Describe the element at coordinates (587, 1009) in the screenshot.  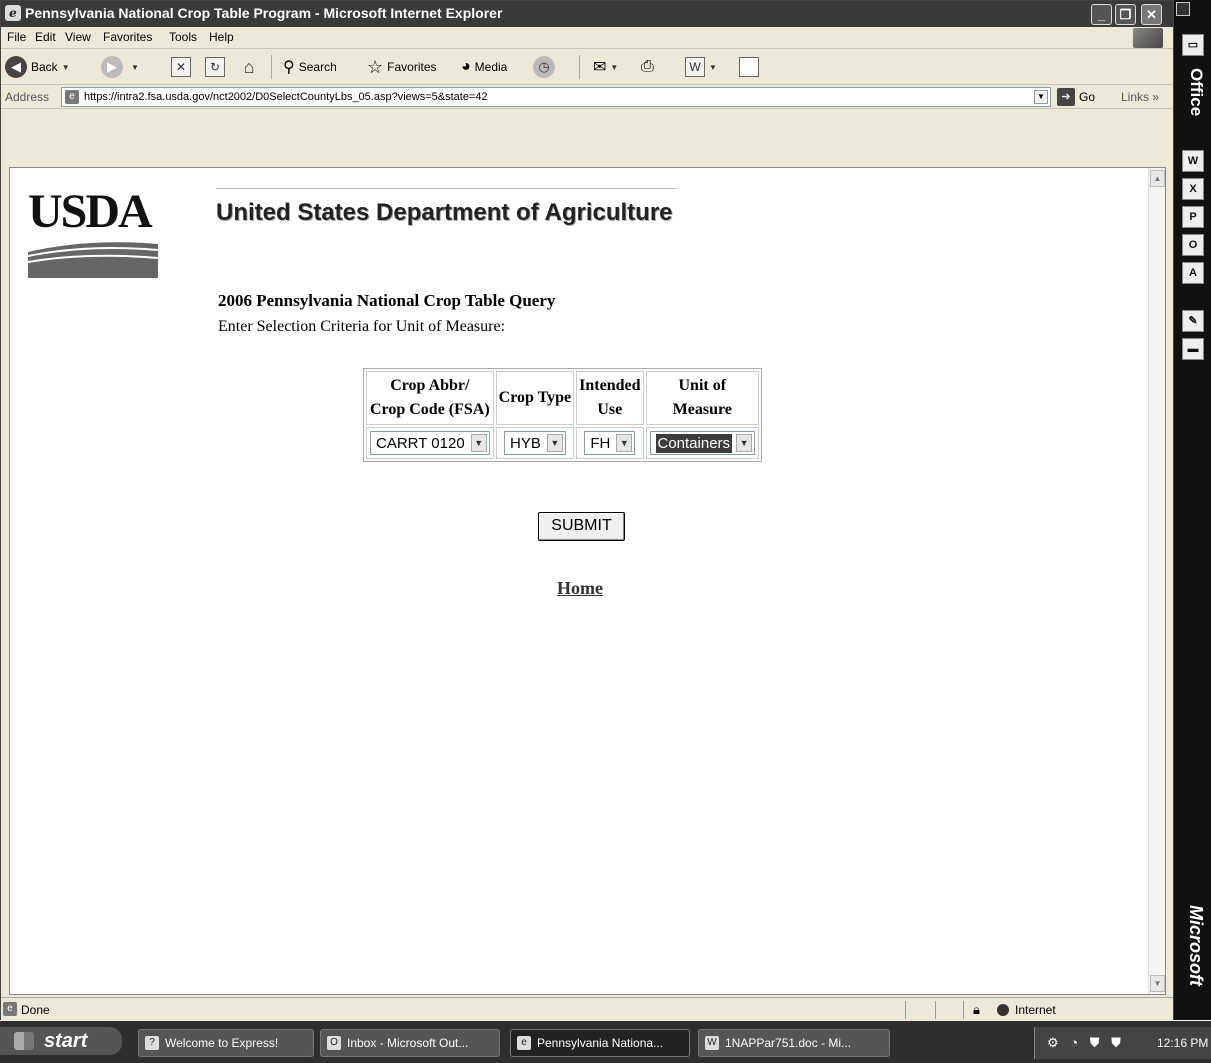
I see `status-bar: e Done 🔒︎ Internet` at that location.